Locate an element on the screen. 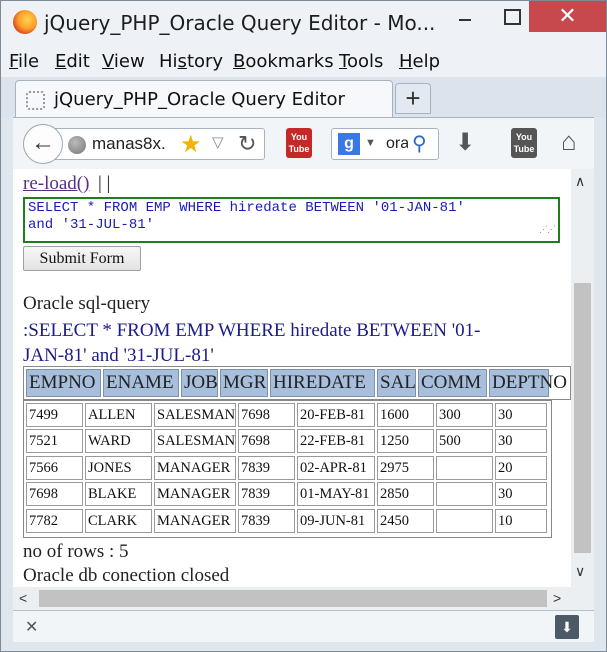 Image resolution: width=607 pixels, height=652 pixels. menu-item: View is located at coordinates (123, 61).